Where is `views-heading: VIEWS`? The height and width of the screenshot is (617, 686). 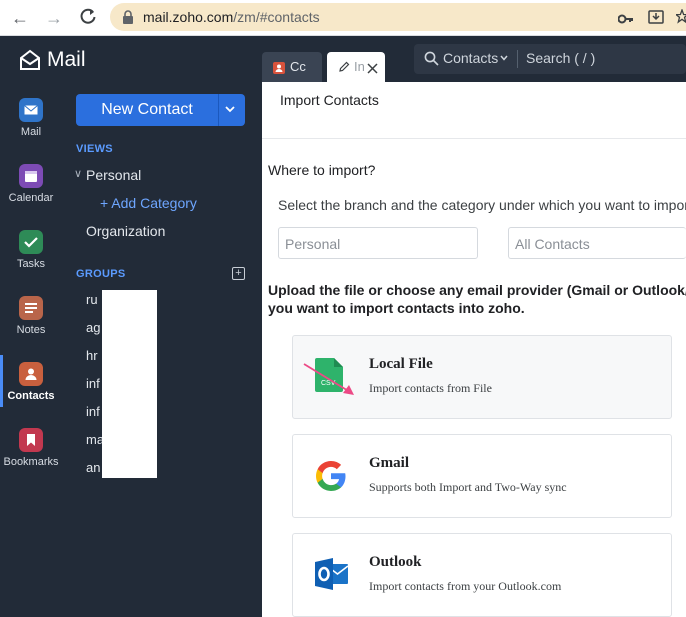 views-heading: VIEWS is located at coordinates (94, 149).